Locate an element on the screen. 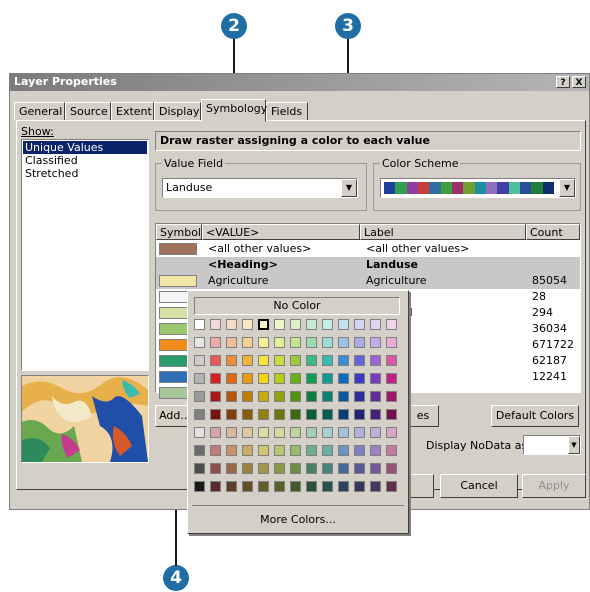 Image resolution: width=590 pixels, height=592 pixels. col-value: <VALUE> is located at coordinates (281, 232).